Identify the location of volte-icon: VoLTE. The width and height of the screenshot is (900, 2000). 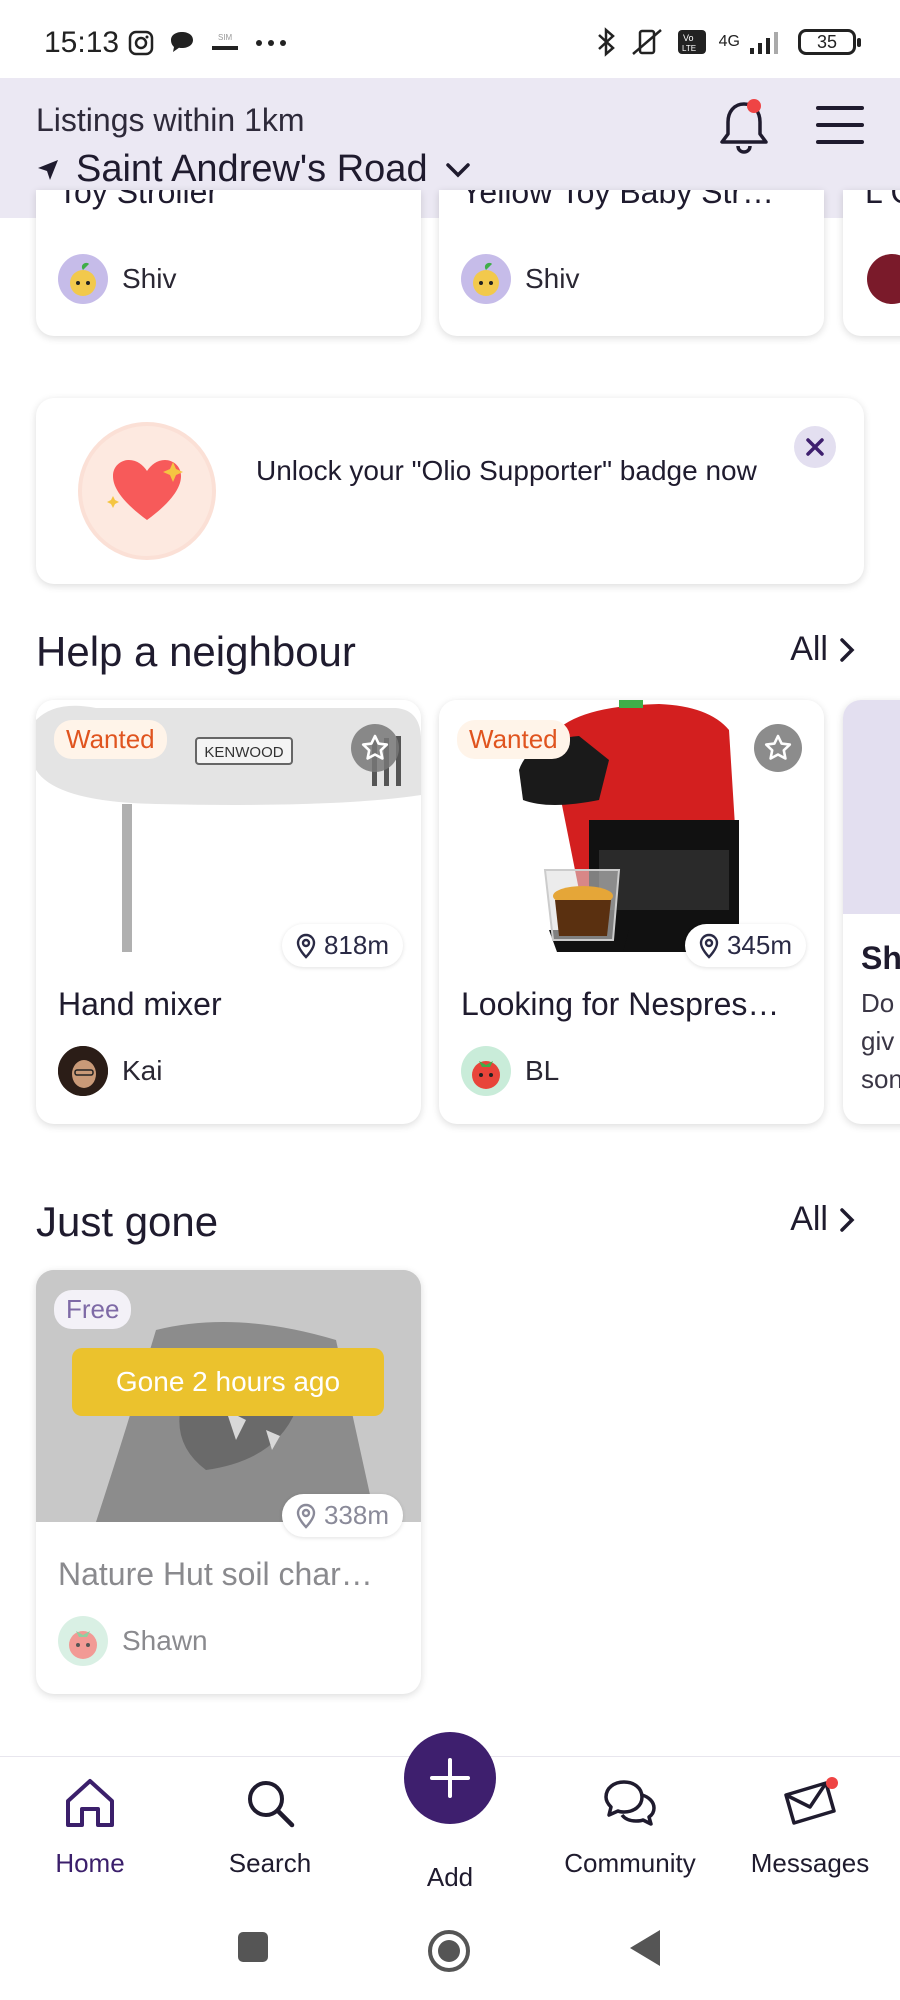
(691, 42).